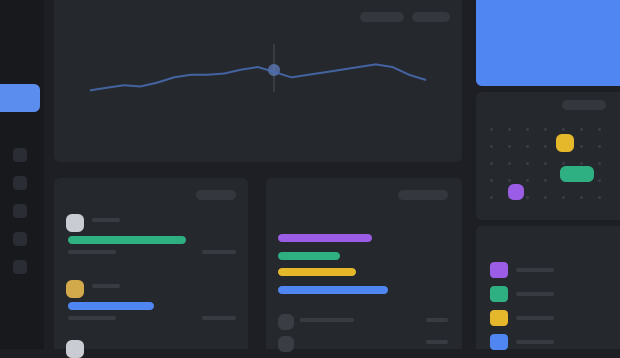 The height and width of the screenshot is (358, 620). What do you see at coordinates (577, 174) in the screenshot?
I see `calendar-event-green` at bounding box center [577, 174].